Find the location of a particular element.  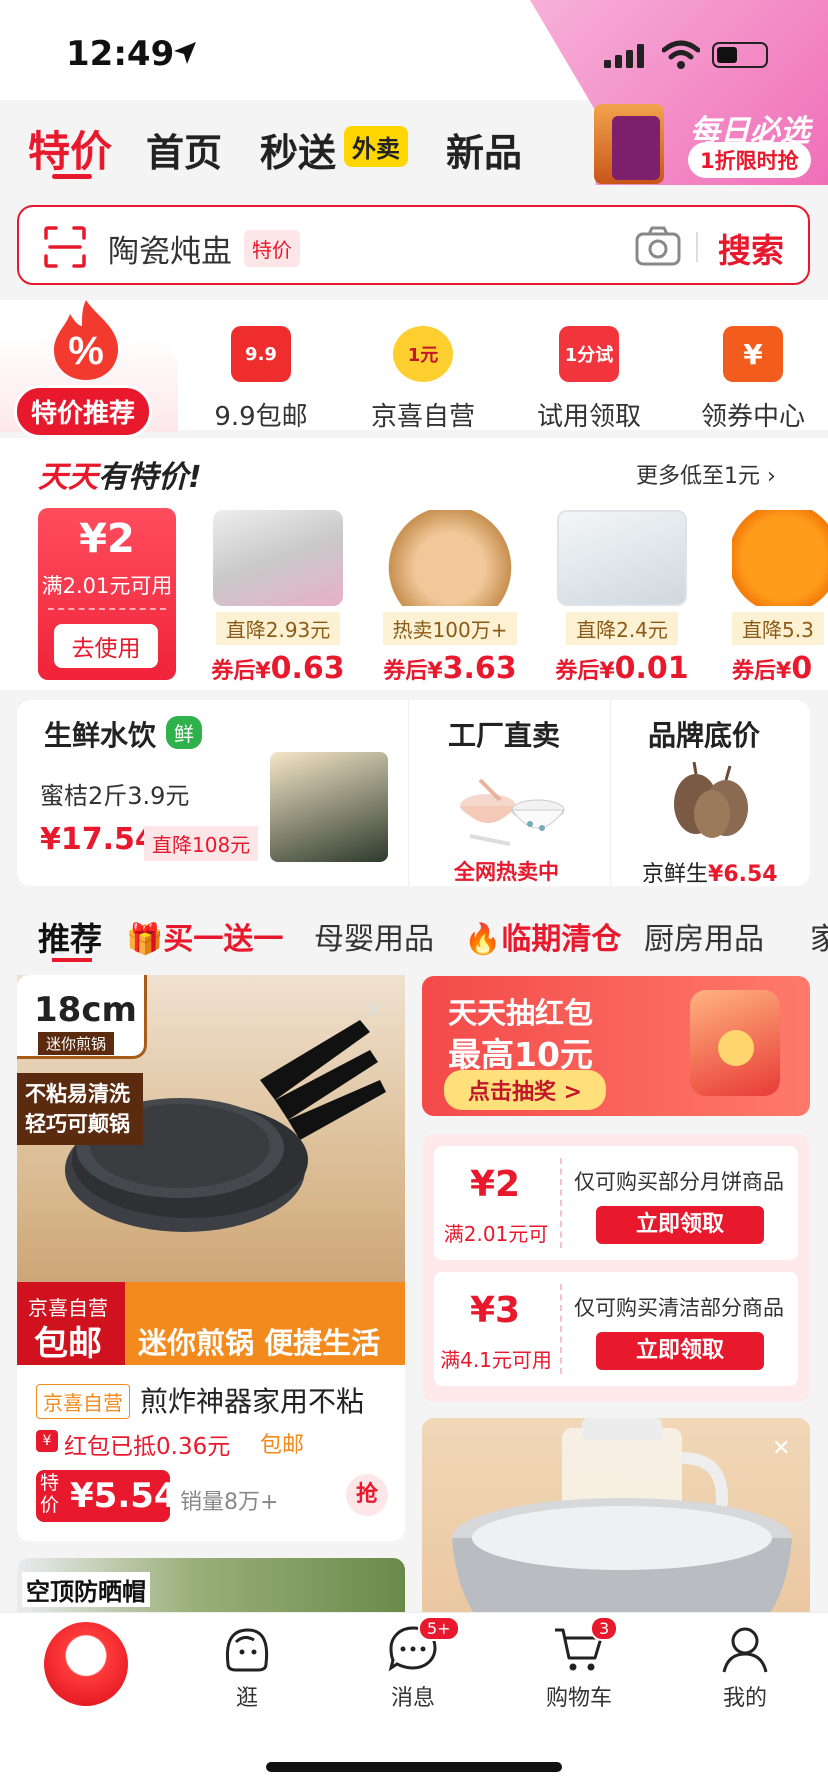

product-name: 煎炸神器家用不粘 is located at coordinates (252, 1400).